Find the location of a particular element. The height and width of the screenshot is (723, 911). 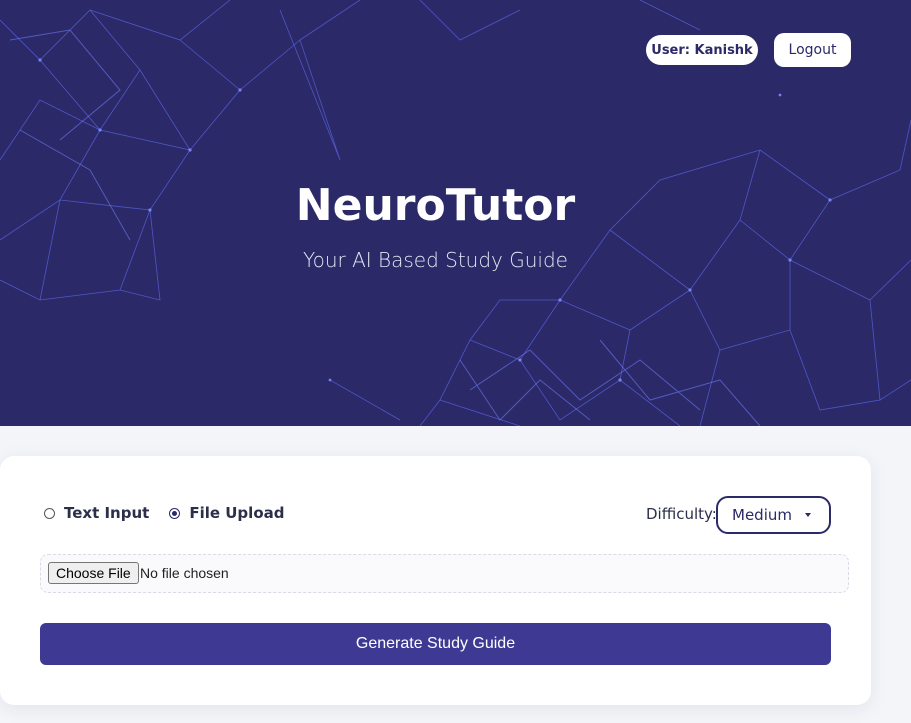

file-status-text: No file chosen is located at coordinates (184, 573).